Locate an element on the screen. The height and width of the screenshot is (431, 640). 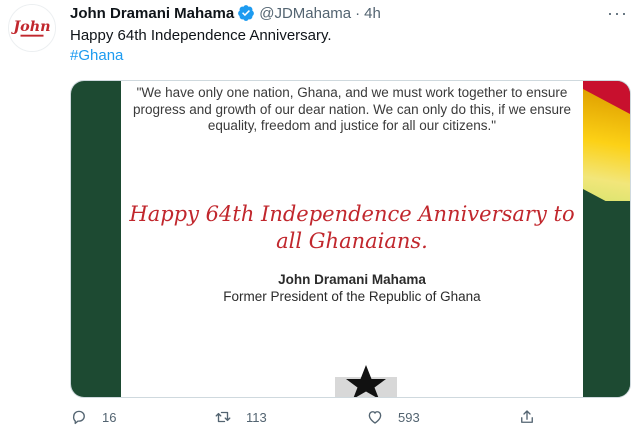
reply-count: 16 is located at coordinates (109, 417).